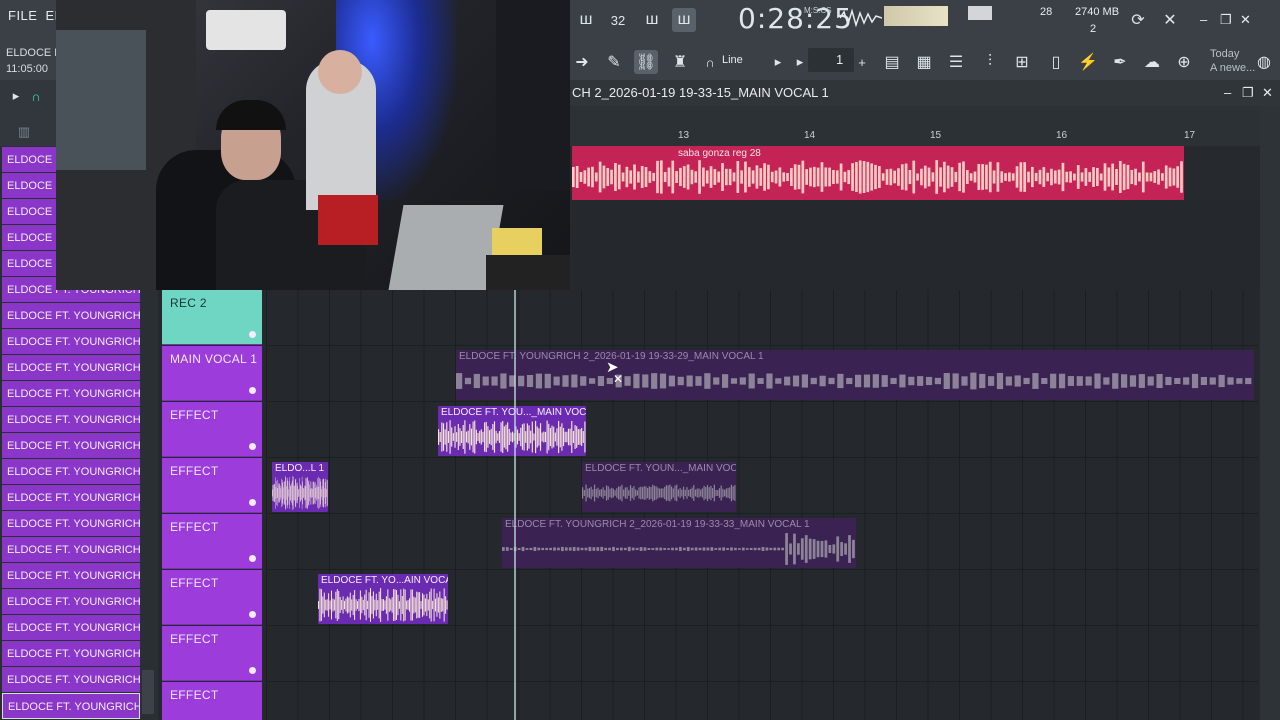 The width and height of the screenshot is (1280, 720). I want to click on bar-number: 16, so click(1062, 135).